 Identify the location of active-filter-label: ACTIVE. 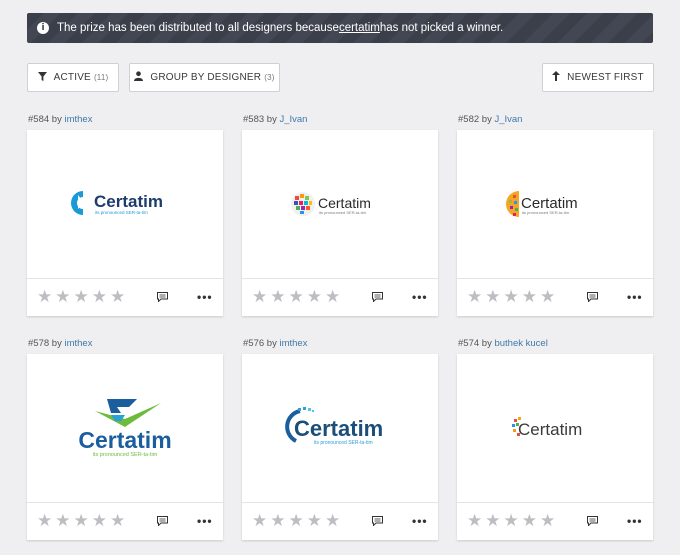
(72, 77).